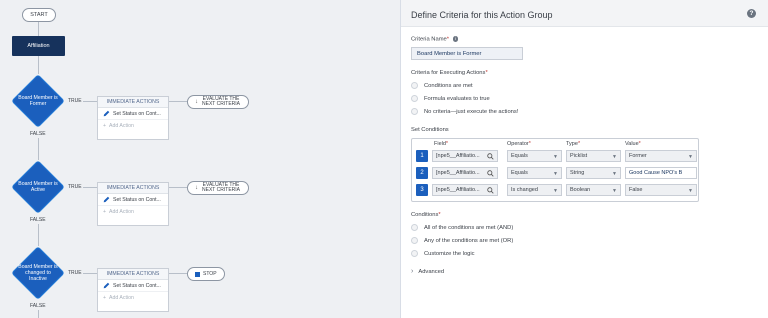  I want to click on pencil-icon, so click(106, 199).